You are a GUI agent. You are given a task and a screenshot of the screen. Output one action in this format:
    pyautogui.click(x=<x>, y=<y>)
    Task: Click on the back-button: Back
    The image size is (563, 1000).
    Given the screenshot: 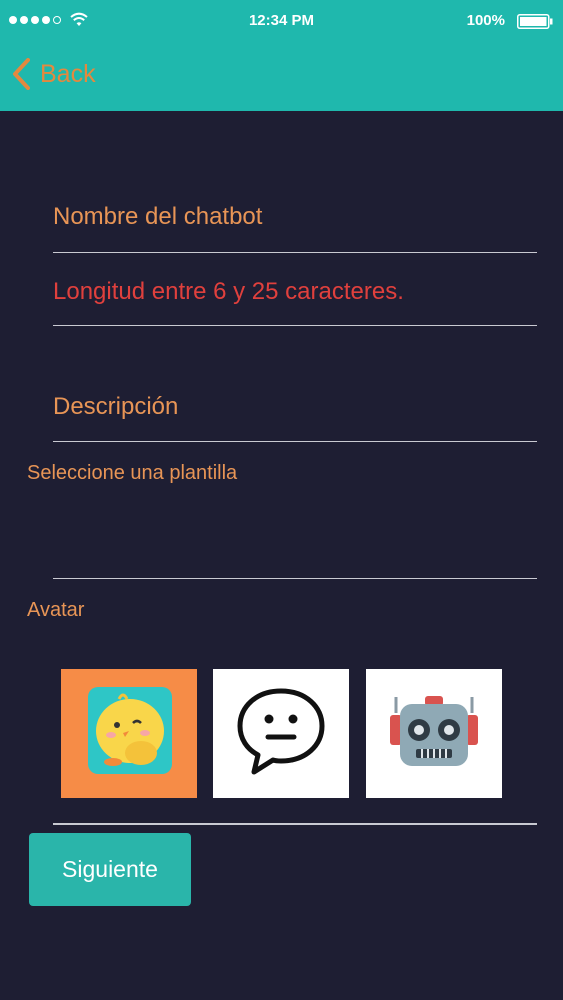 What is the action you would take?
    pyautogui.click(x=54, y=74)
    